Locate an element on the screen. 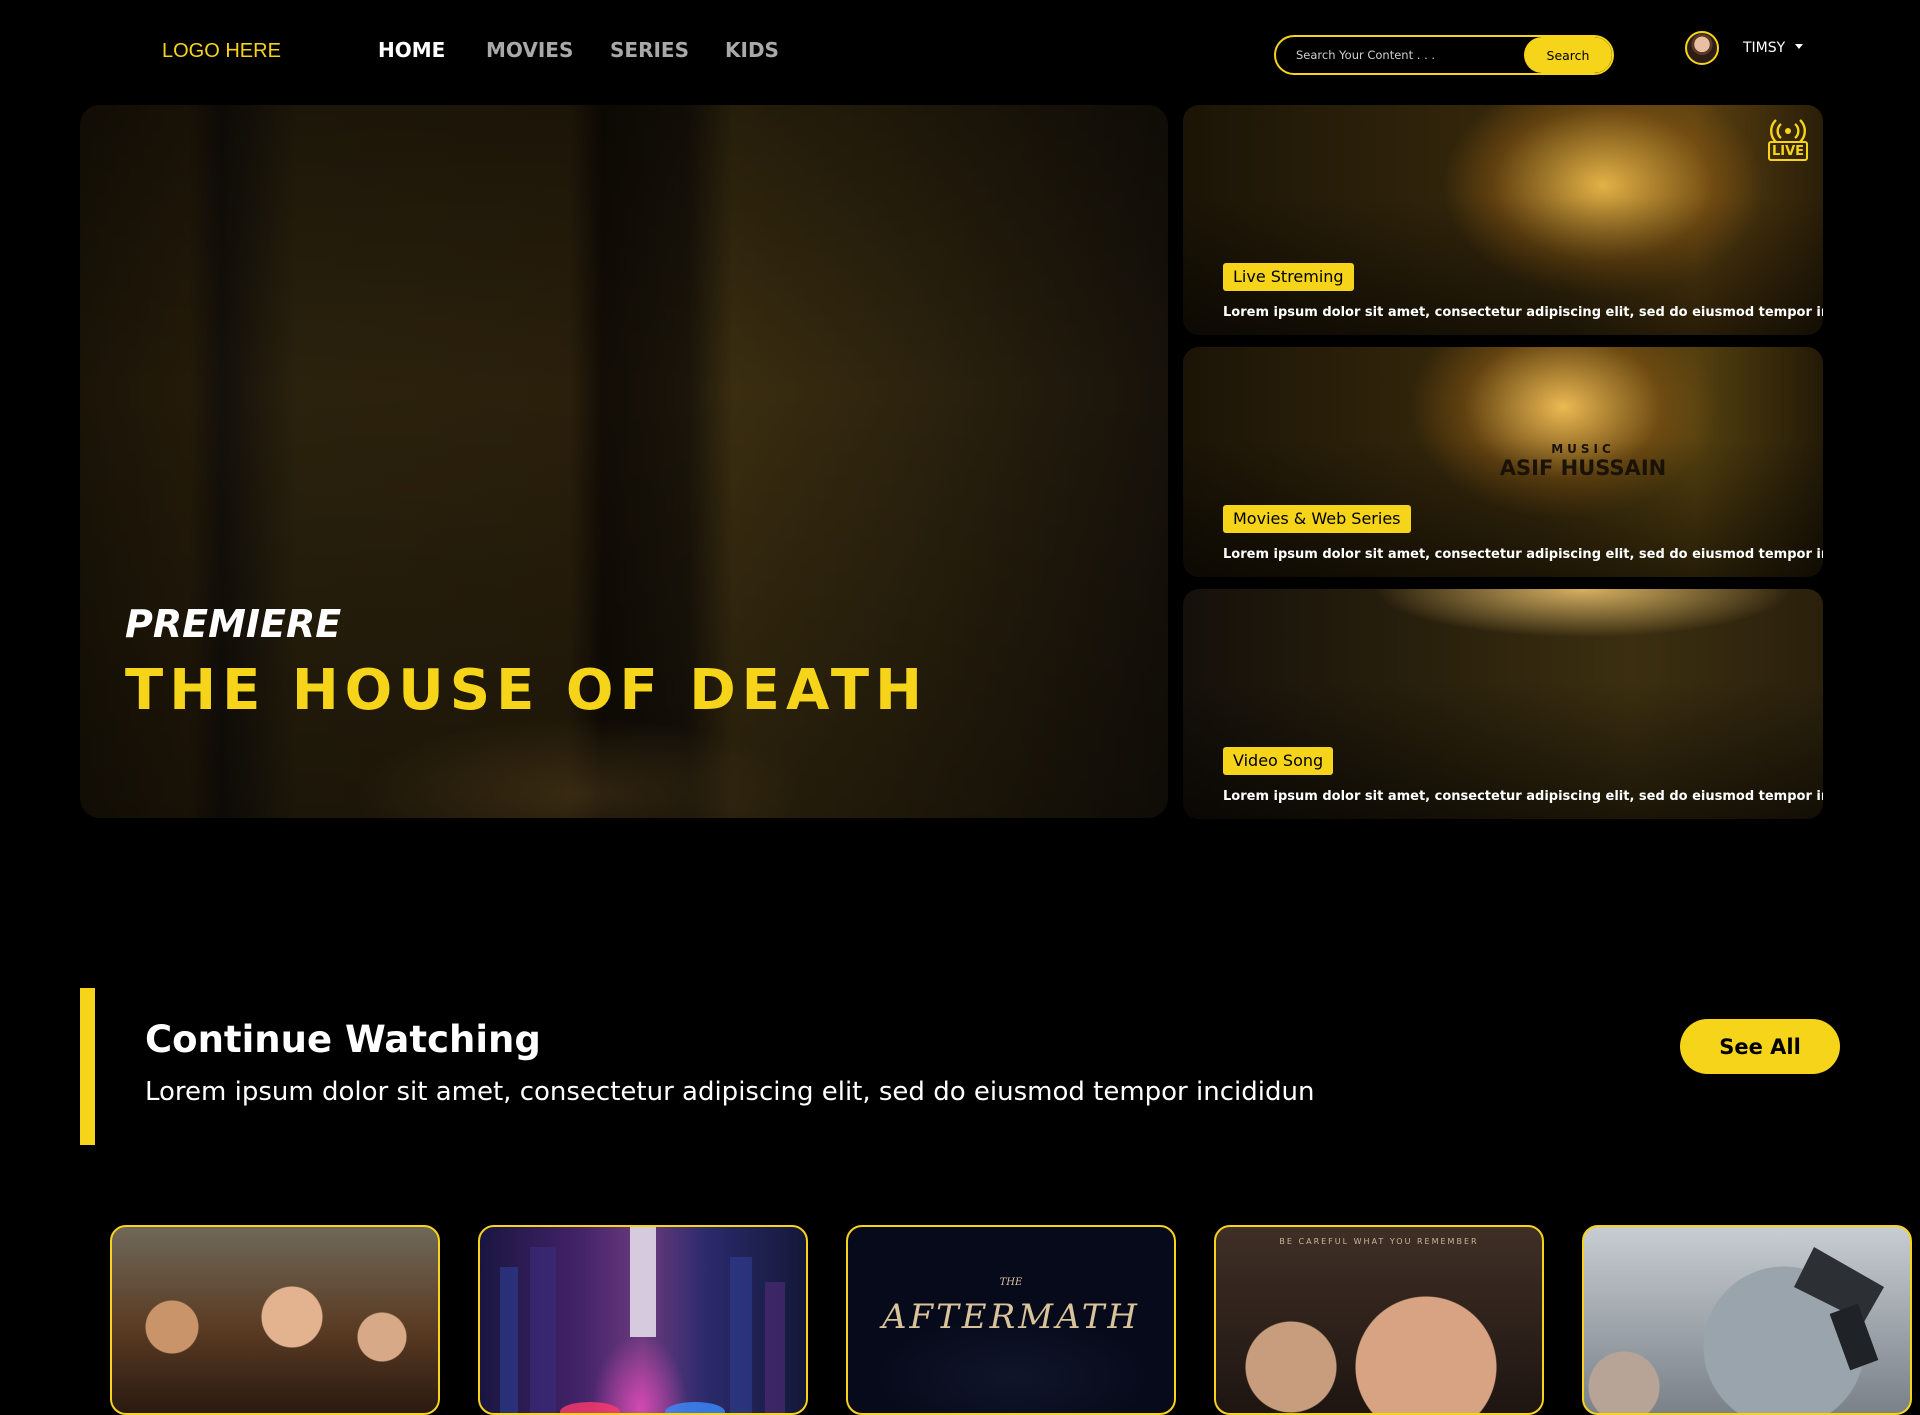  search-input is located at coordinates (1398, 55).